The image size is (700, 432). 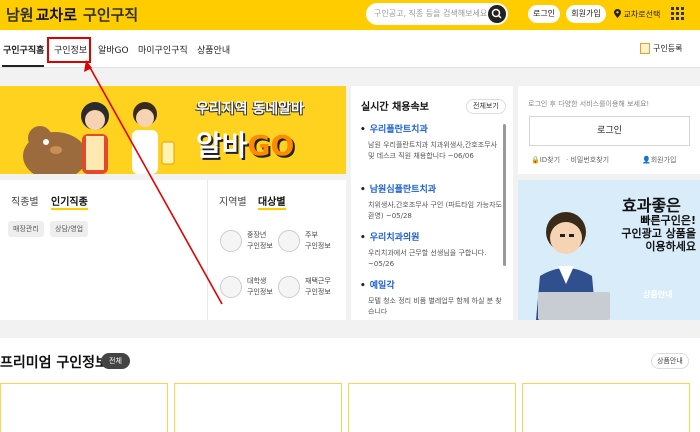 I want to click on target-university-student: 대학생구인정보, so click(x=253, y=288).